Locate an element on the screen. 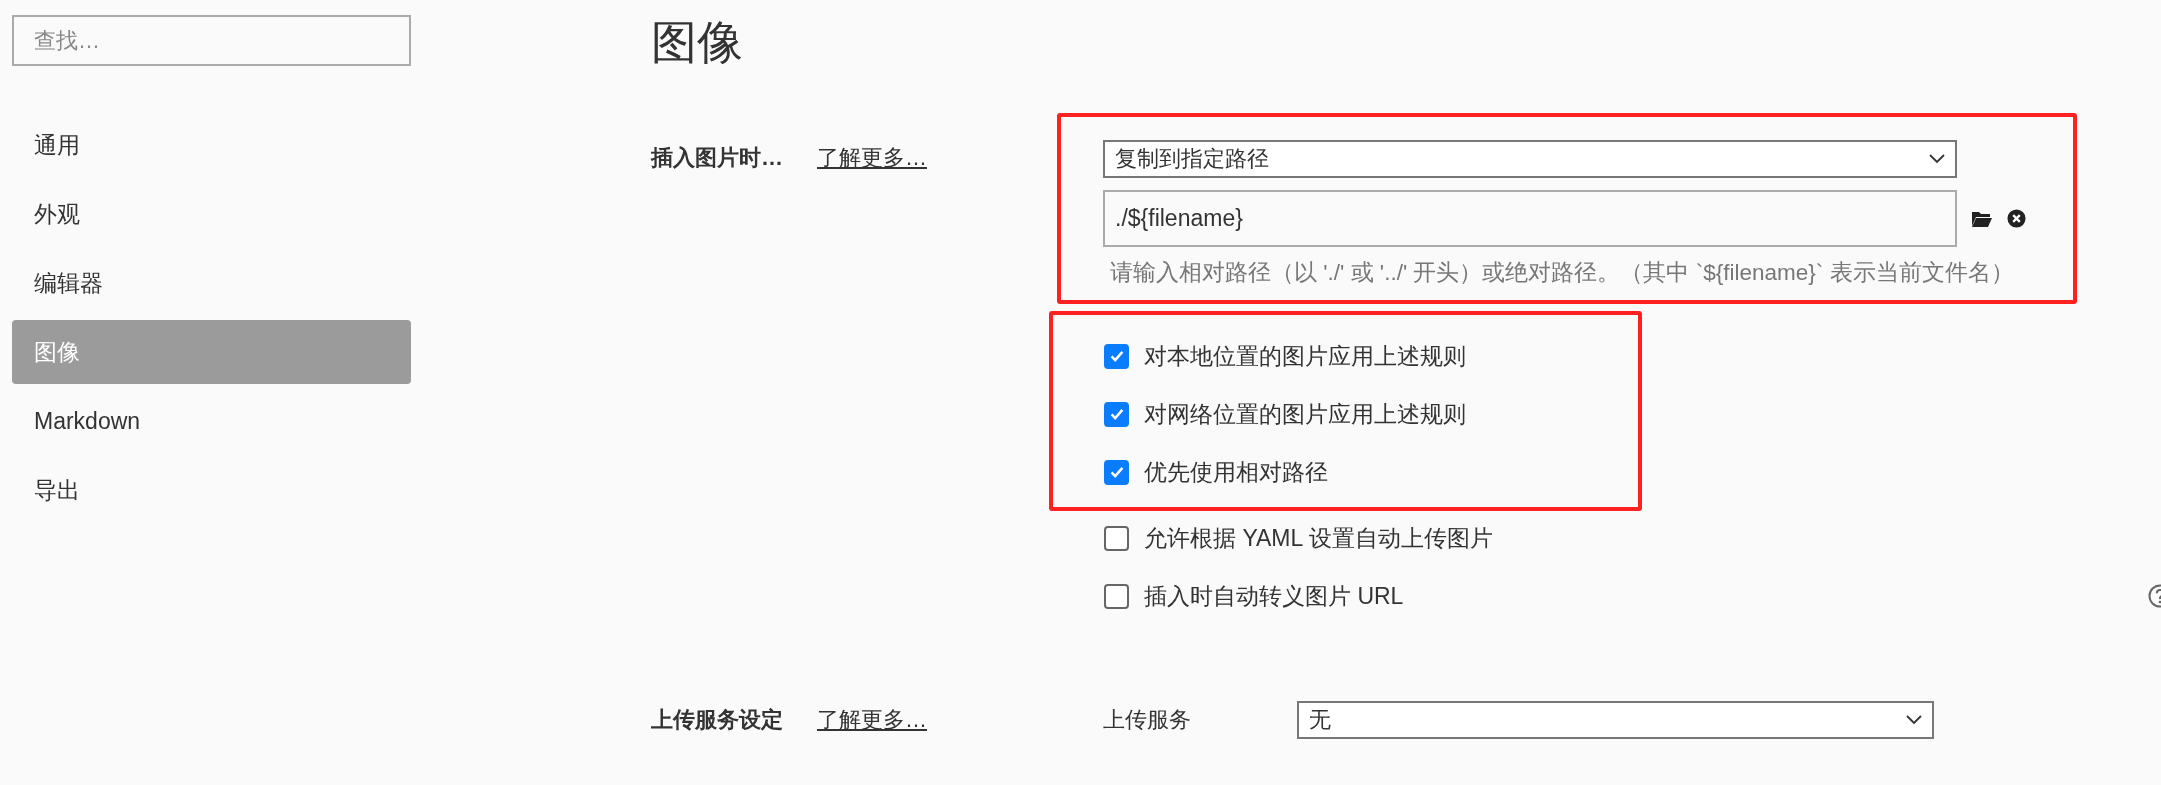  sidebar-item: 编辑器 is located at coordinates (211, 283).